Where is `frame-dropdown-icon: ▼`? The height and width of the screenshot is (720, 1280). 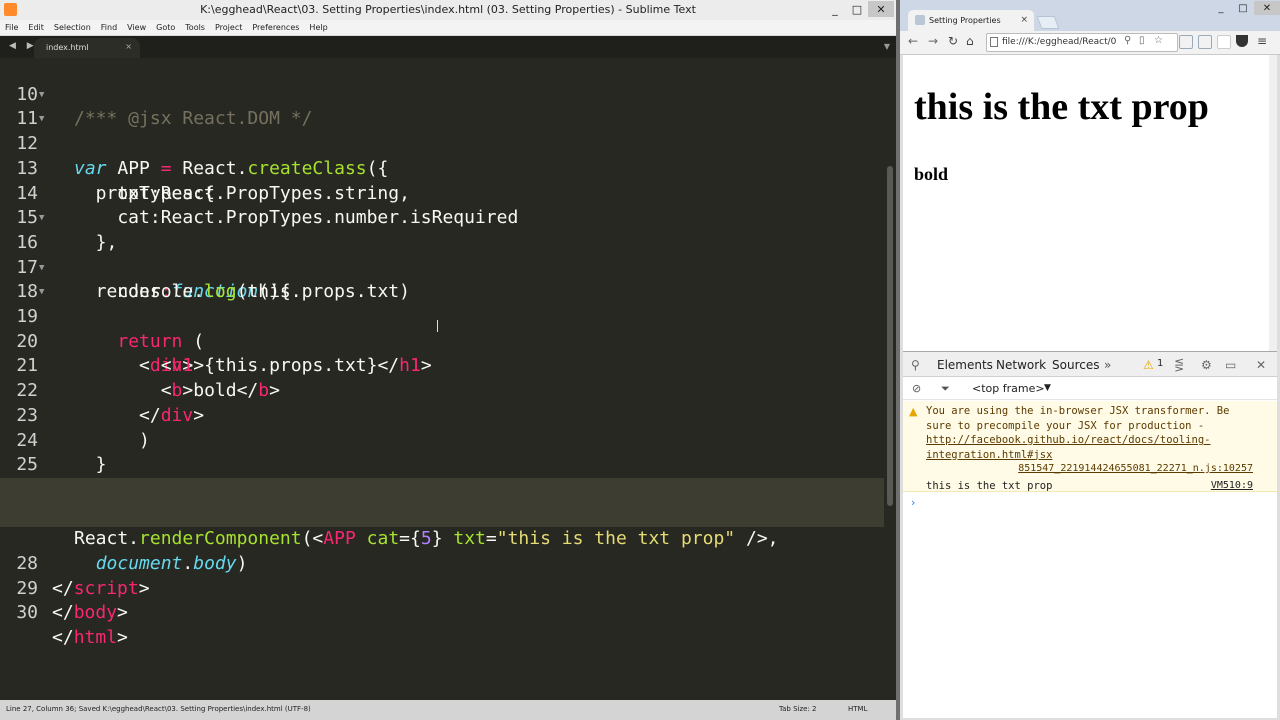
frame-dropdown-icon: ▼ is located at coordinates (1047, 388).